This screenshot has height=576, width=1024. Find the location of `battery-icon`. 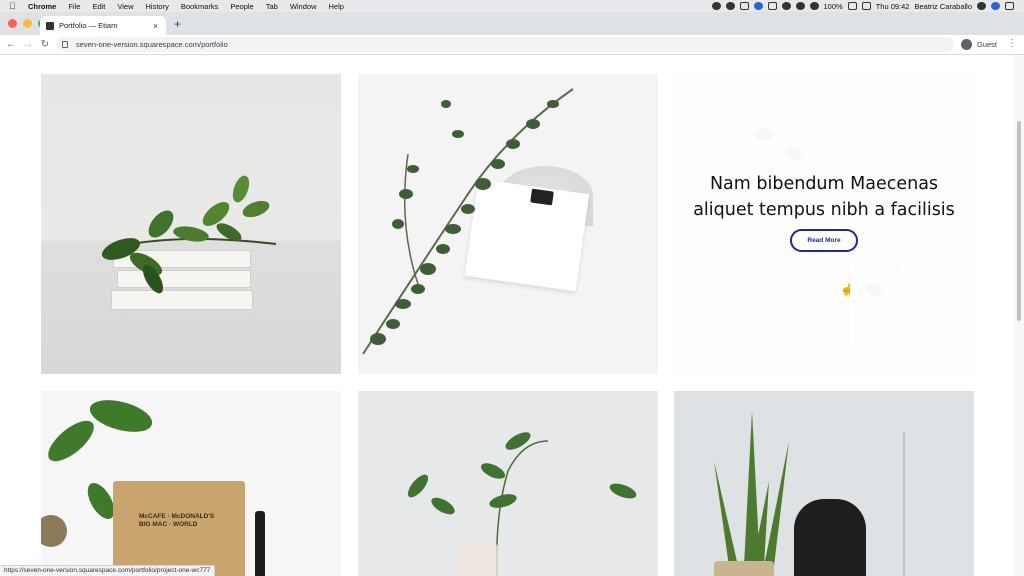

battery-icon is located at coordinates (852, 6).